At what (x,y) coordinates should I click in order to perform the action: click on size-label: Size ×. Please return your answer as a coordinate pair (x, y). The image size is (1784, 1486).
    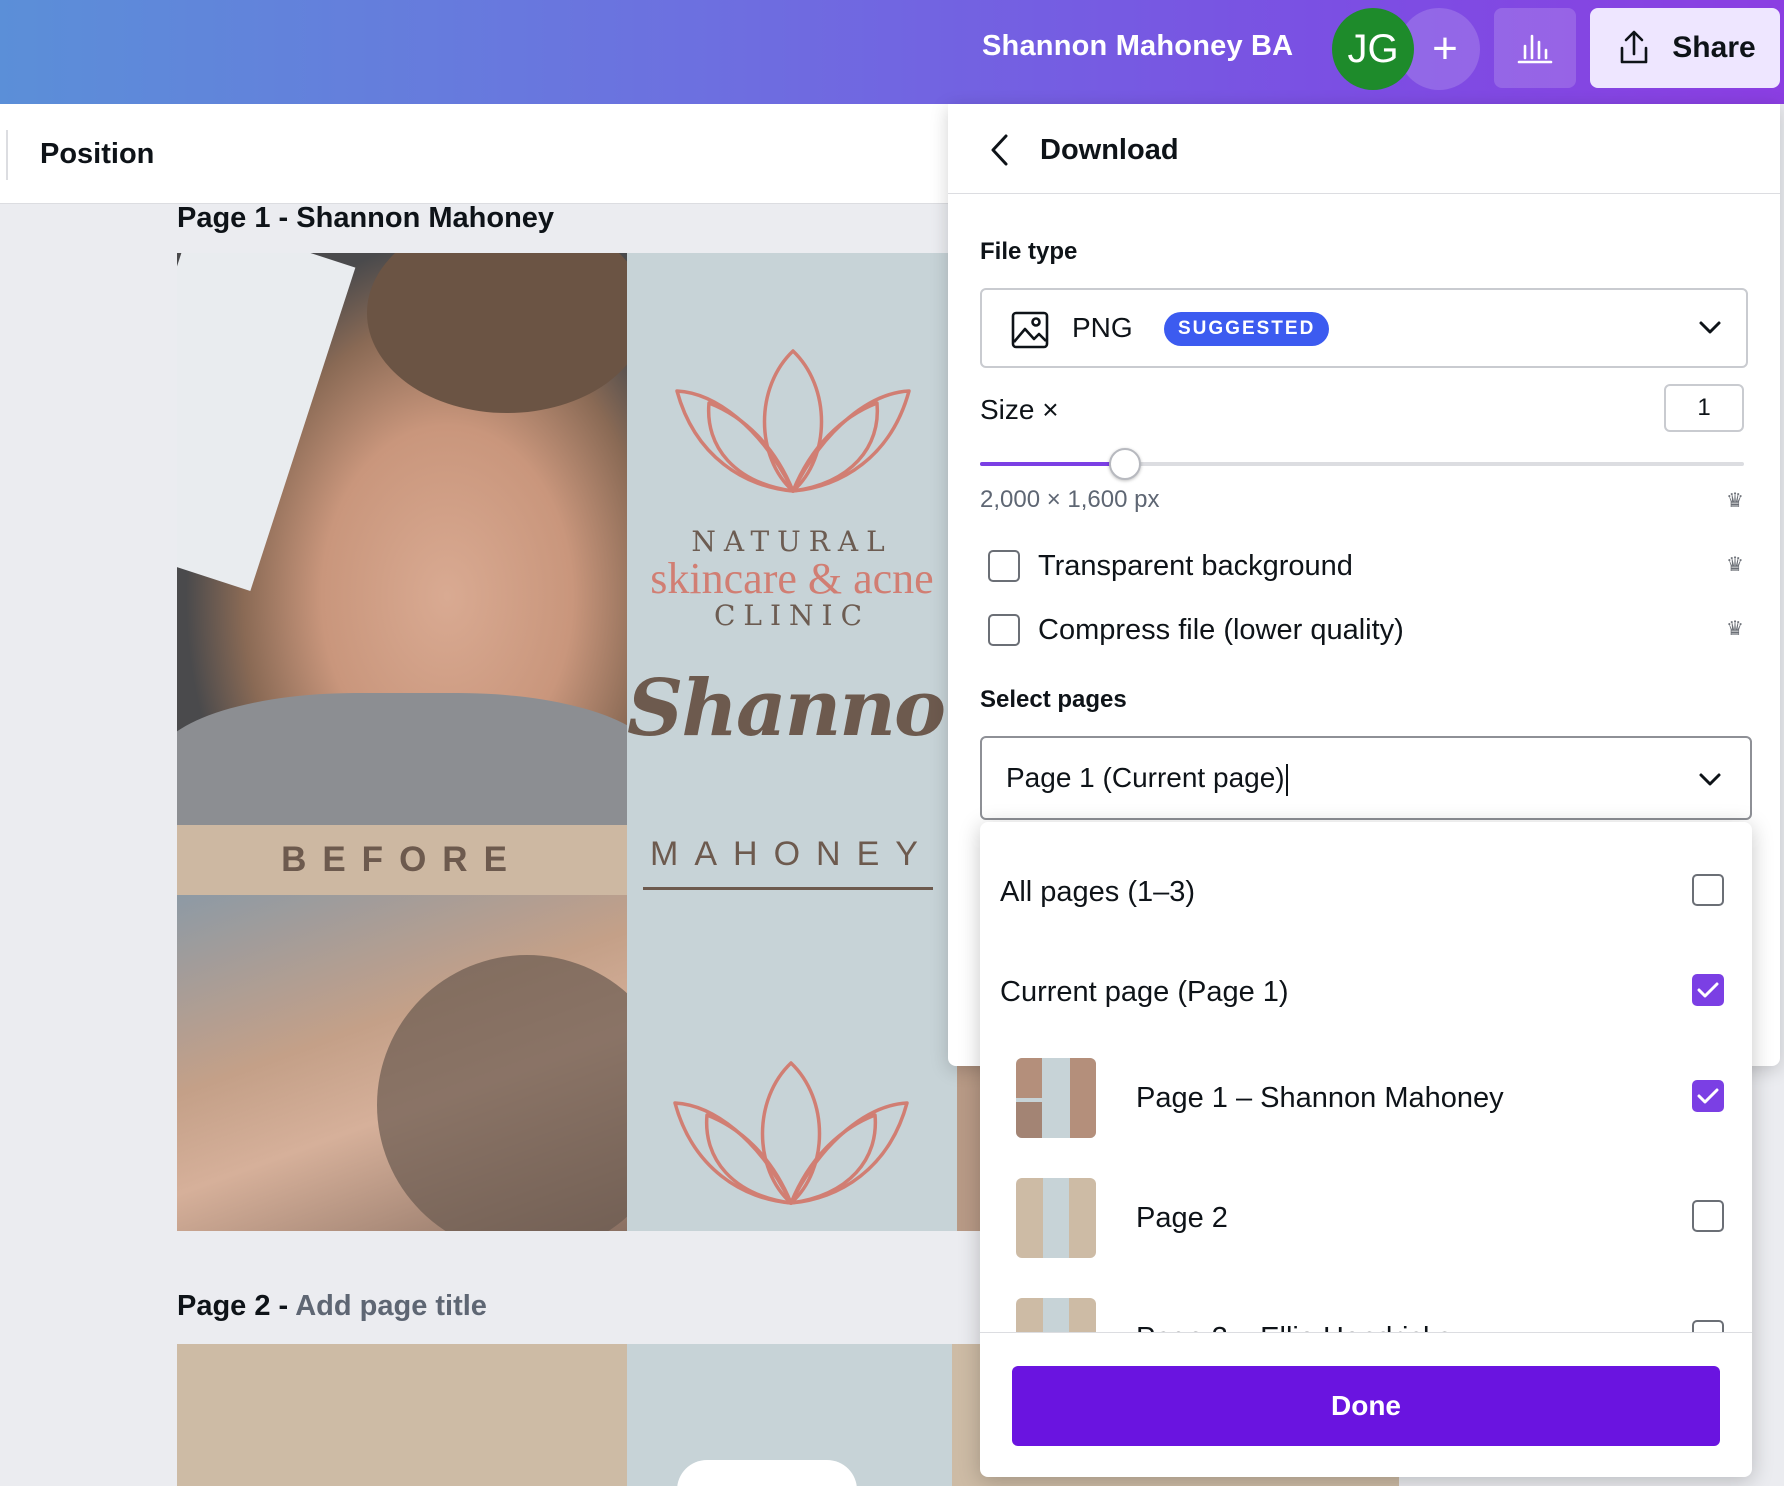
    Looking at the image, I should click on (1019, 409).